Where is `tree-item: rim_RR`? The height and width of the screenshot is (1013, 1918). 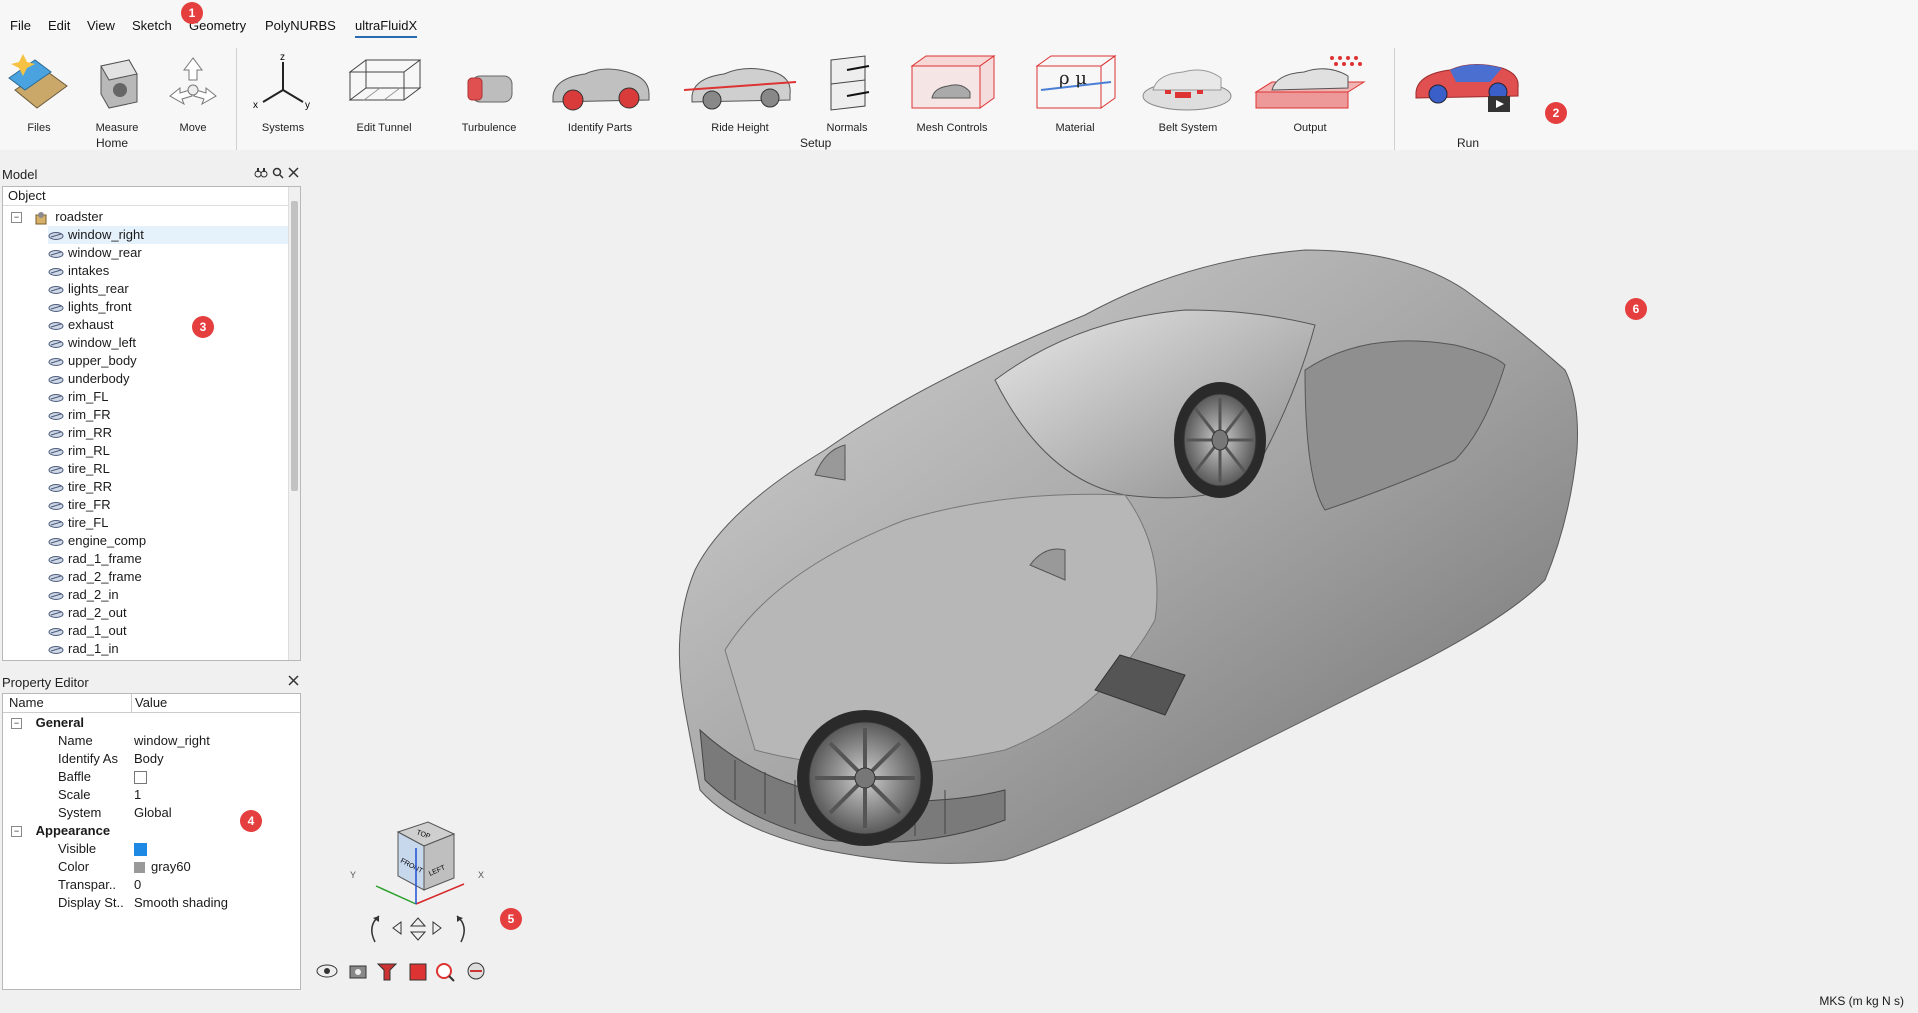
tree-item: rim_RR is located at coordinates (168, 433).